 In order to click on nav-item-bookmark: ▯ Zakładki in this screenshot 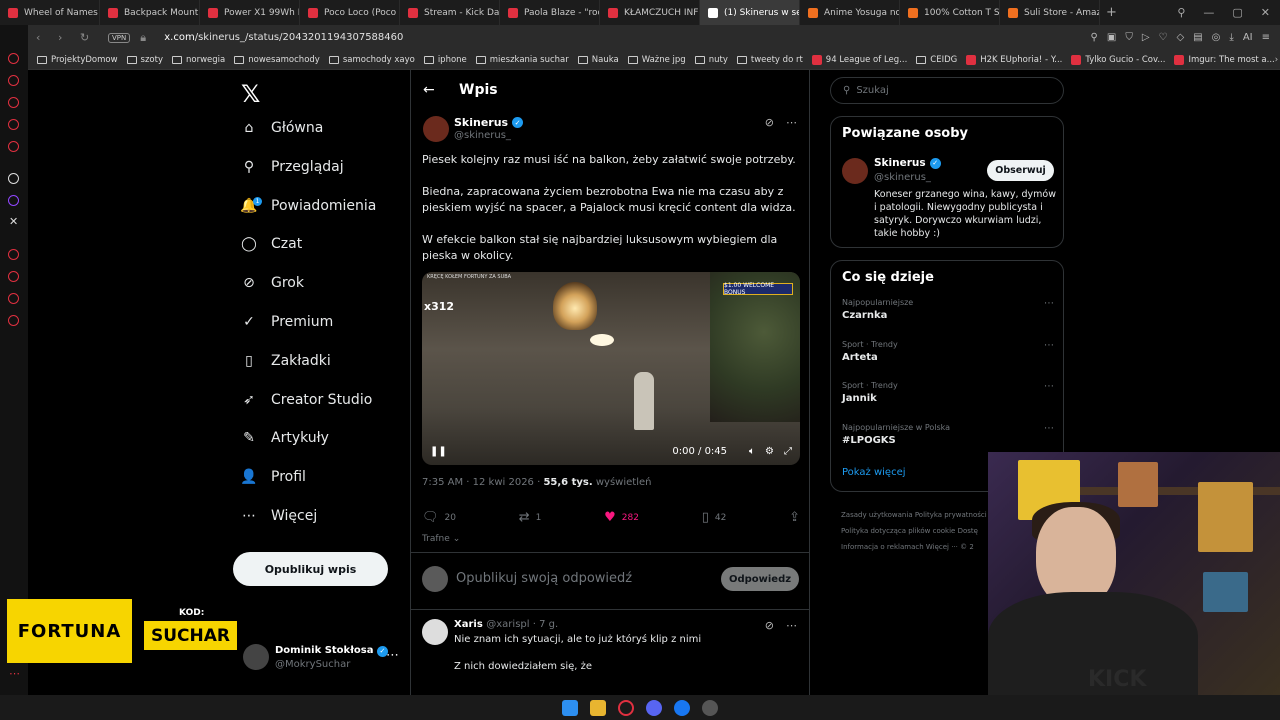, I will do `click(286, 361)`.